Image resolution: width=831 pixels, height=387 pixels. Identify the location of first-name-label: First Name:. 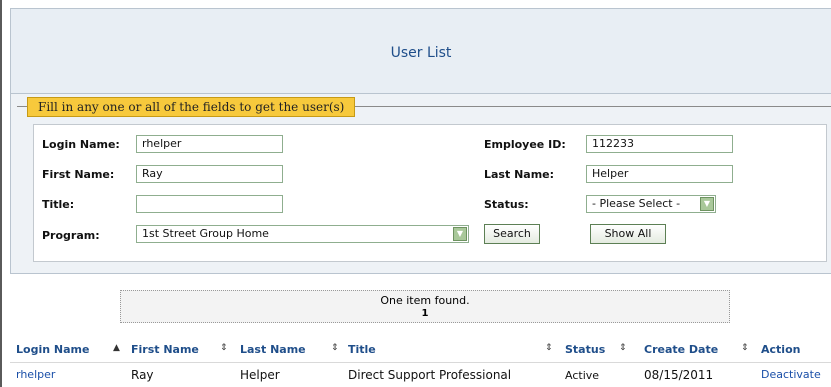
(78, 174).